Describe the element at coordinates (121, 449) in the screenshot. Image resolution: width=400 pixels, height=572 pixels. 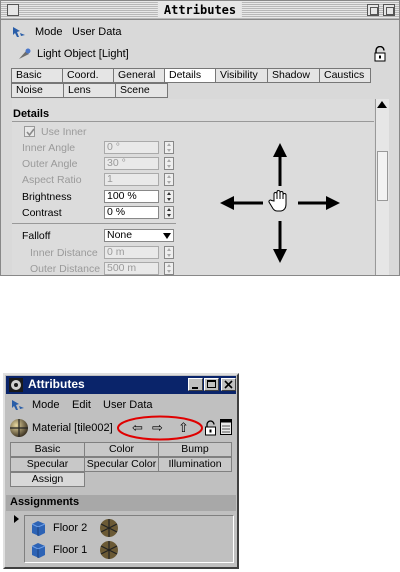
I see `tab-color: Color` at that location.